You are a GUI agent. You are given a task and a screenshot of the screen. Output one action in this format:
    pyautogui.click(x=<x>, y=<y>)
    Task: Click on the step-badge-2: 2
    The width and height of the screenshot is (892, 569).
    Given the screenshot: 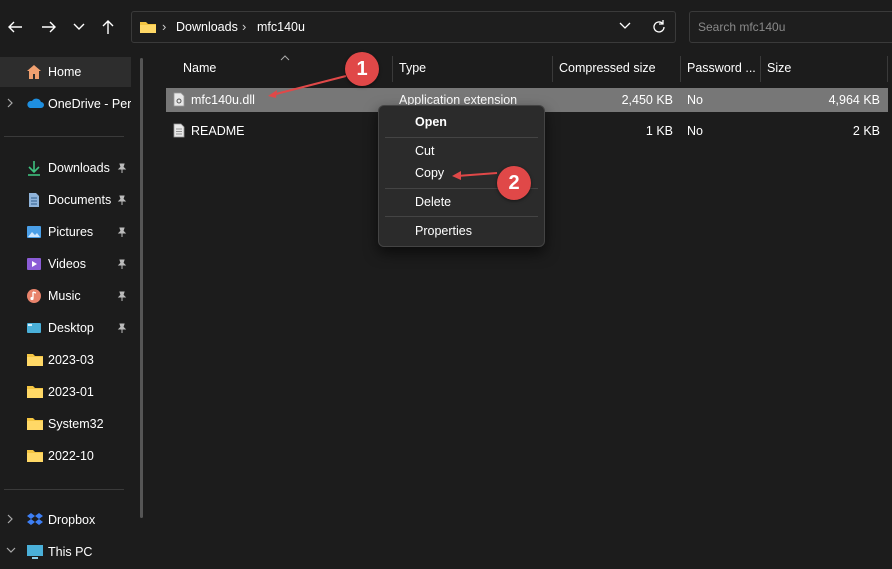 What is the action you would take?
    pyautogui.click(x=514, y=183)
    